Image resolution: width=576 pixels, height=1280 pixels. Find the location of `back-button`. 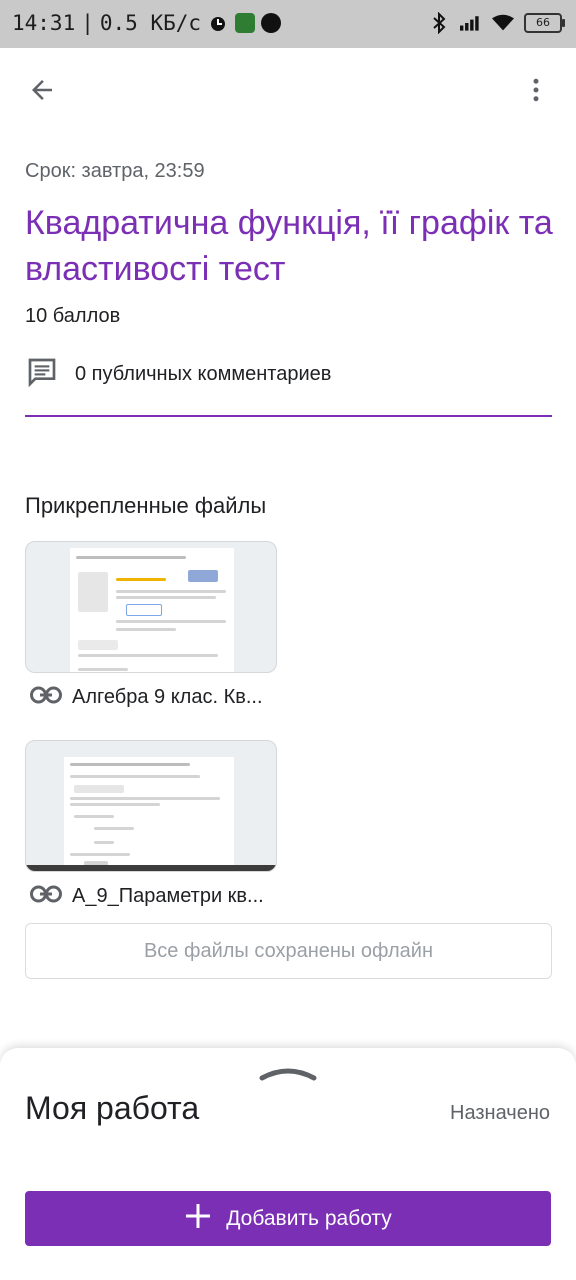

back-button is located at coordinates (42, 92).